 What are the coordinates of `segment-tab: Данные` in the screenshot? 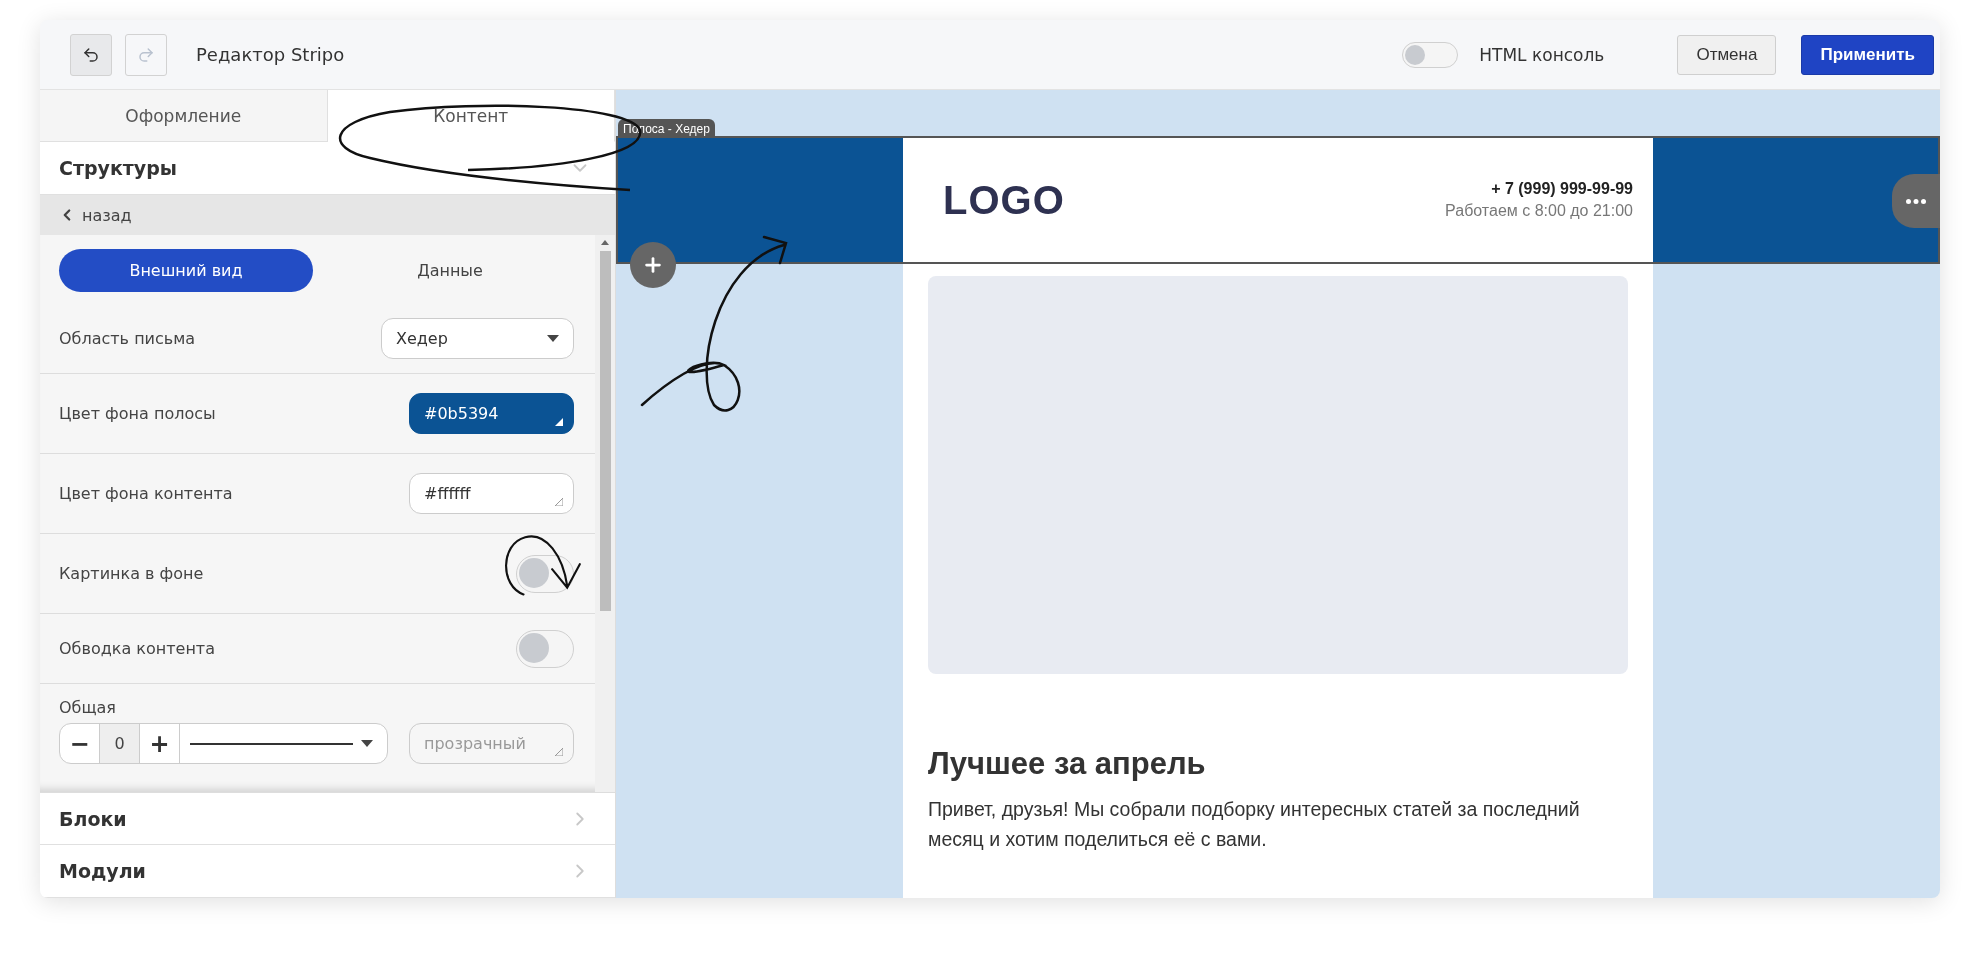 It's located at (450, 270).